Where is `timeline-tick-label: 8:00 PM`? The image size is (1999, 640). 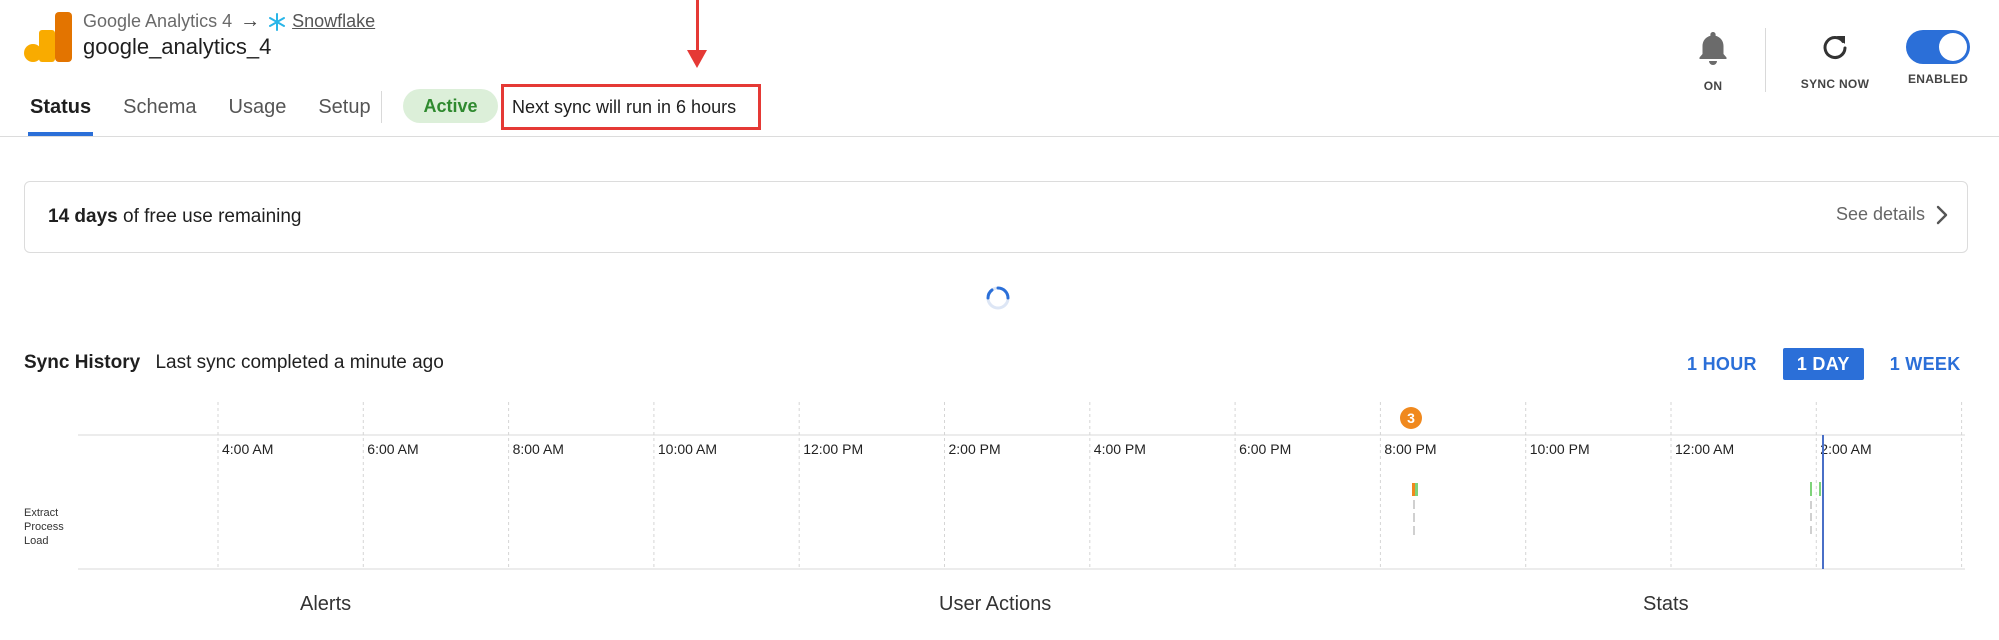
timeline-tick-label: 8:00 PM is located at coordinates (1410, 449).